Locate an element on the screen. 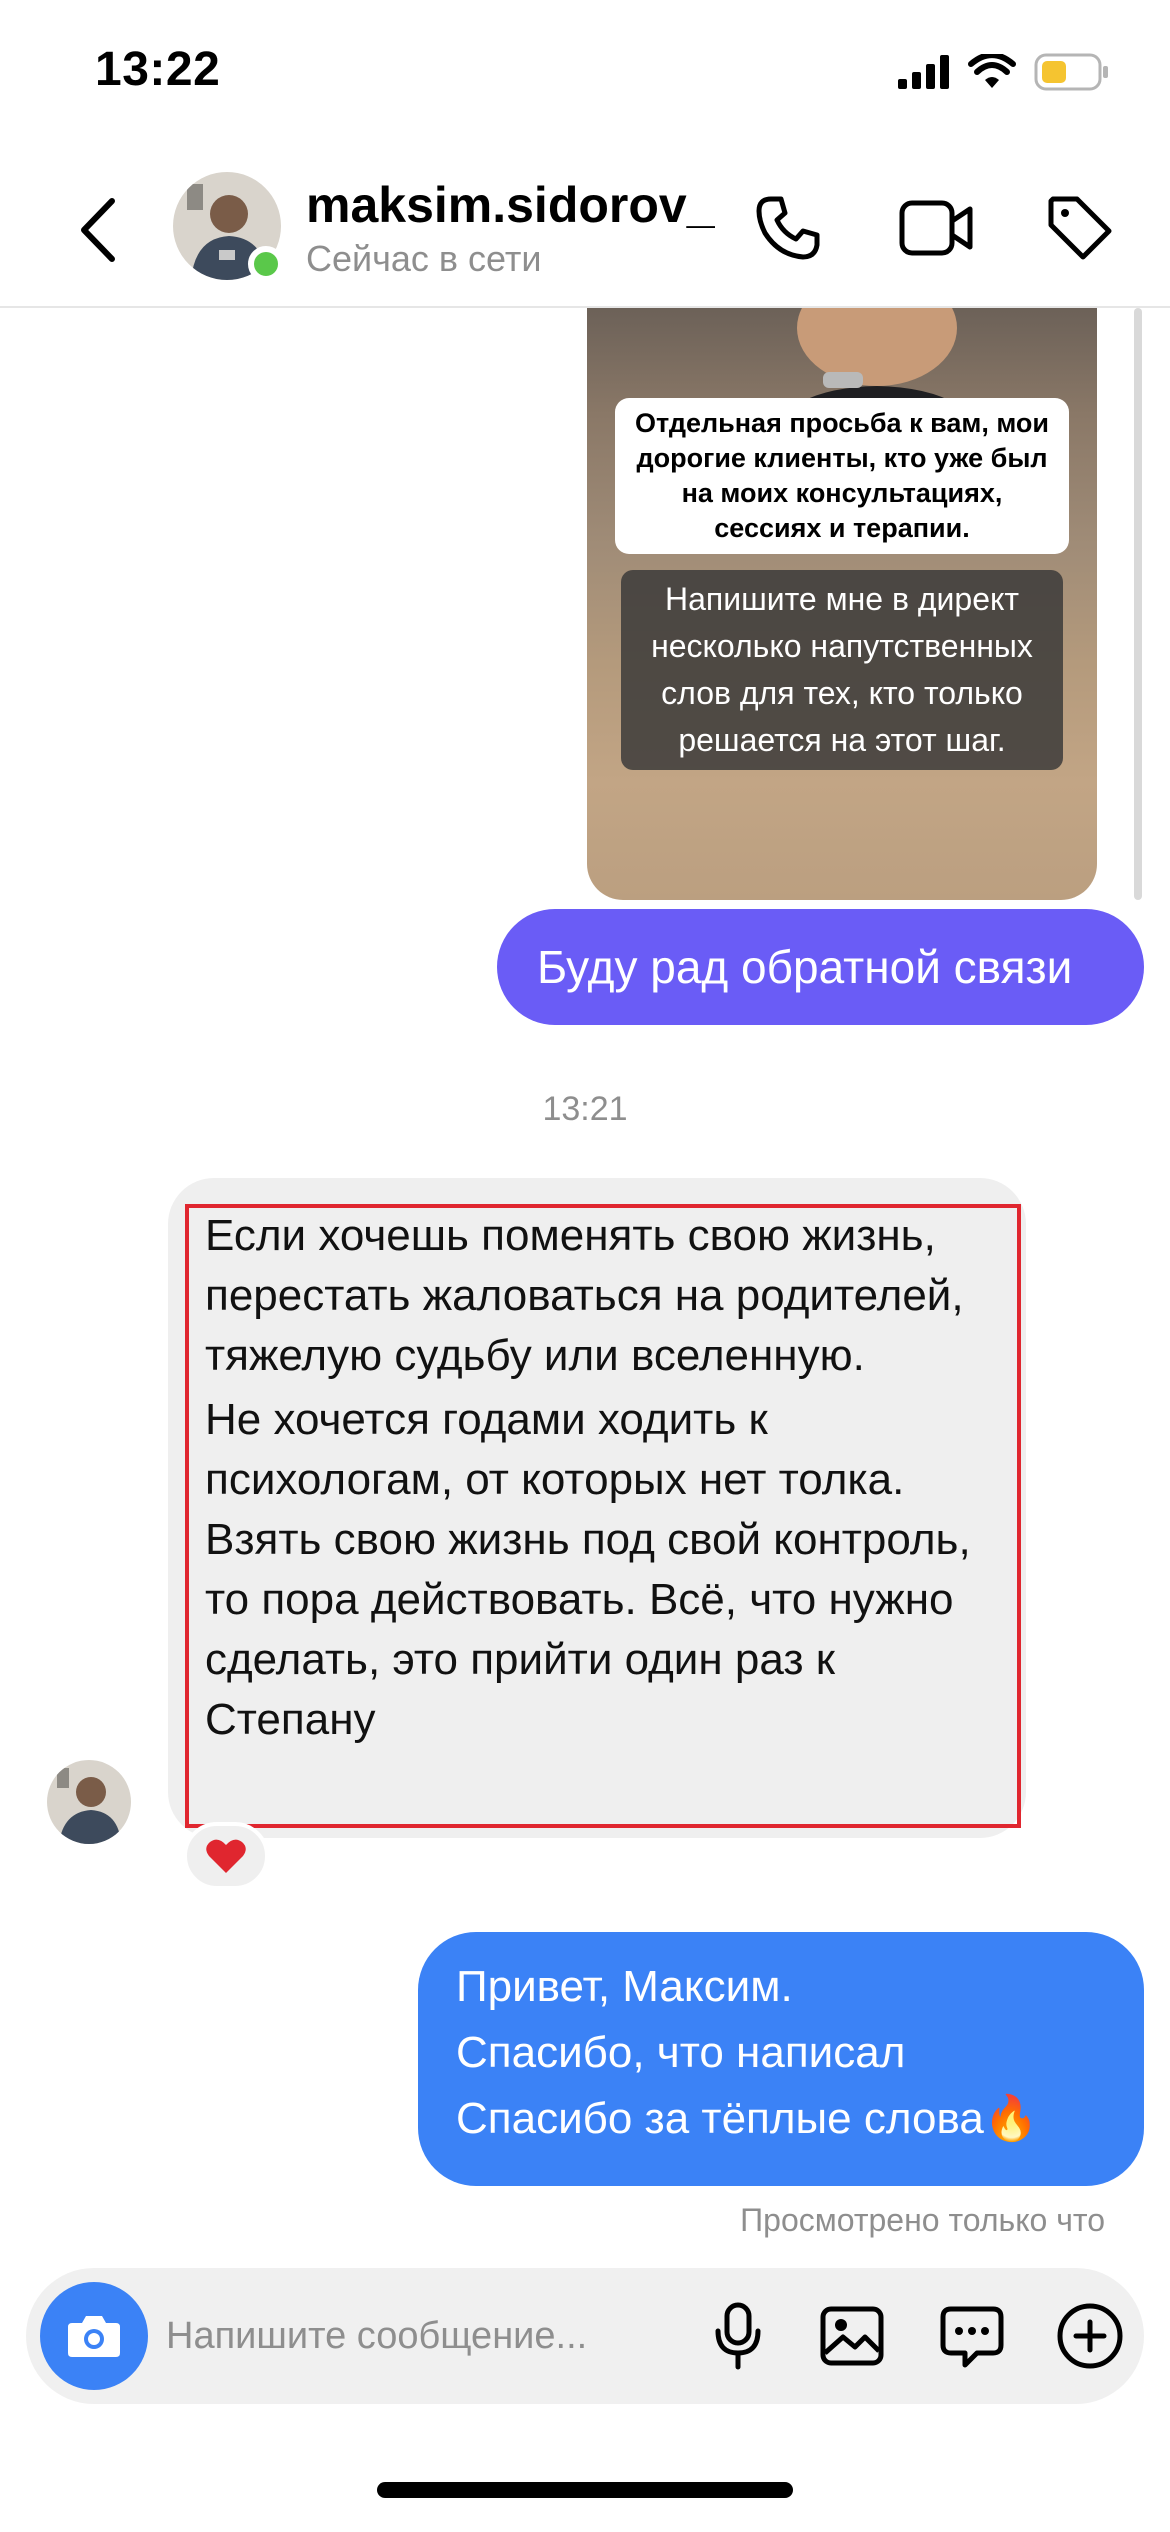 The height and width of the screenshot is (2532, 1170). message-input is located at coordinates (416, 2336).